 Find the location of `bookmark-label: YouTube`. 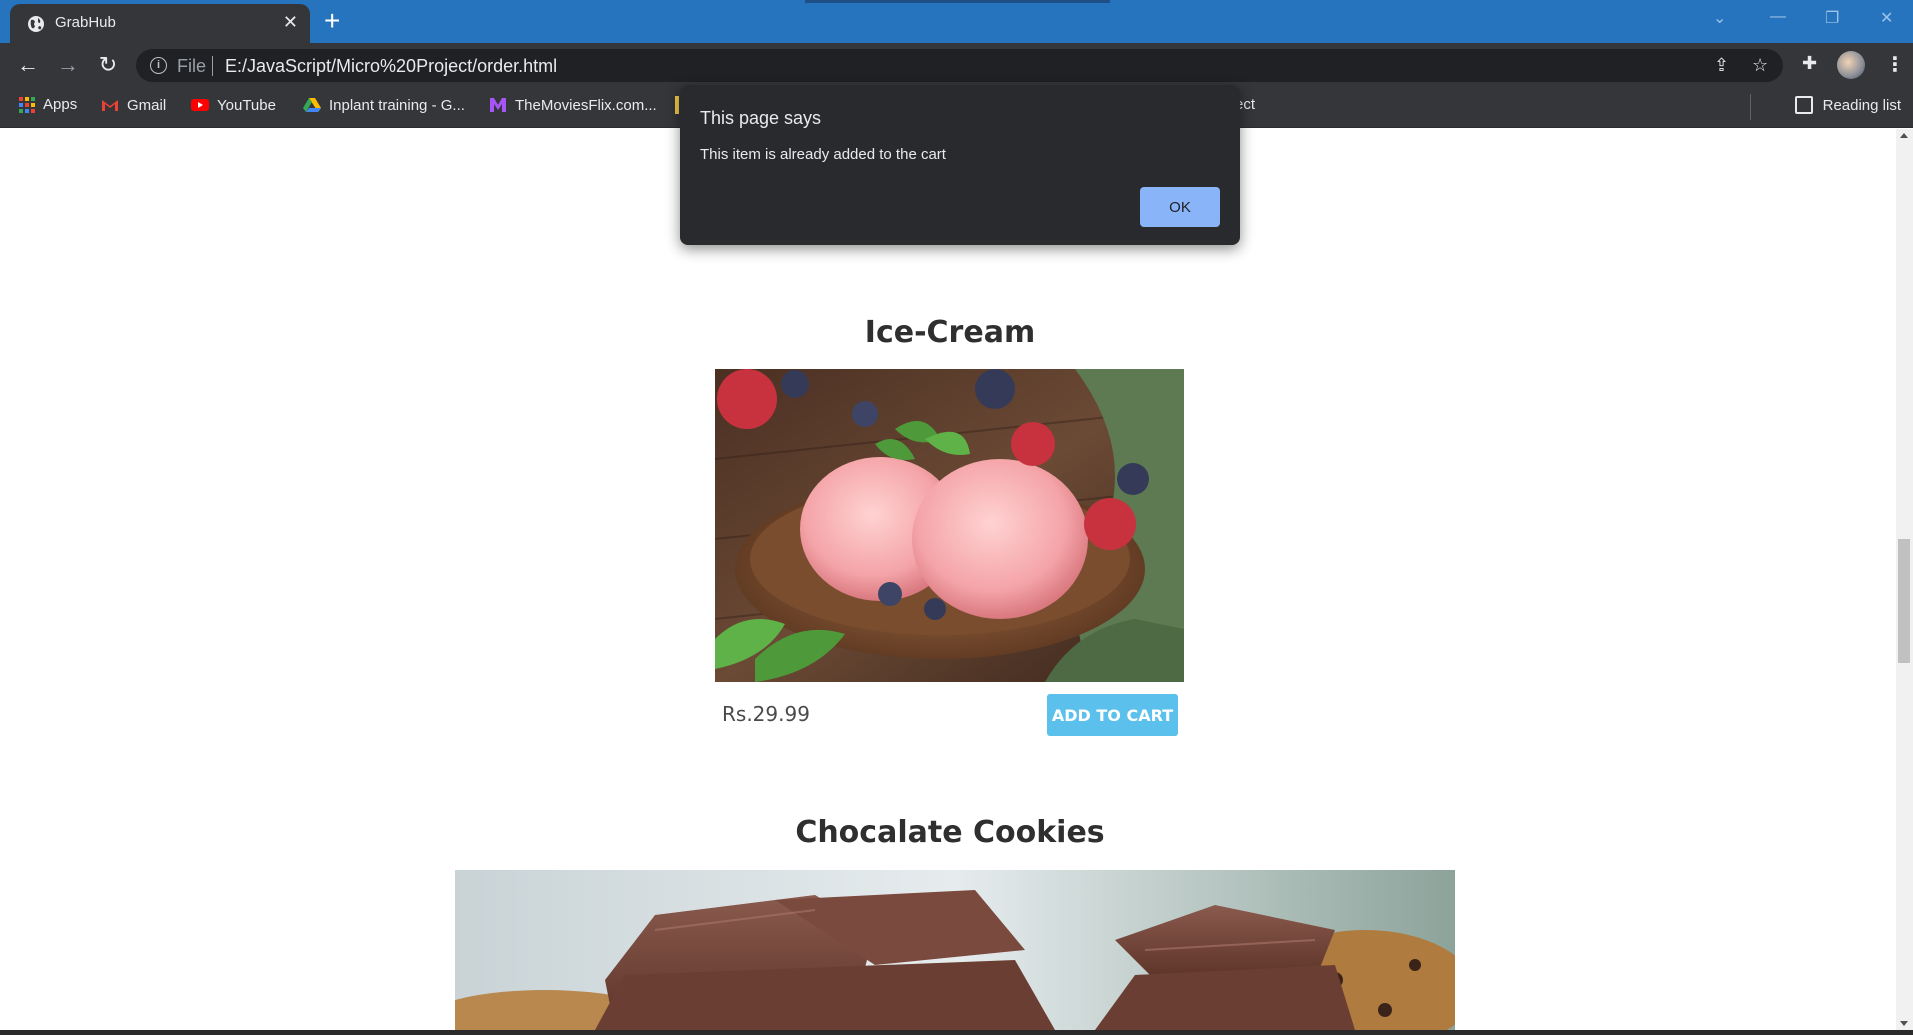

bookmark-label: YouTube is located at coordinates (246, 105).